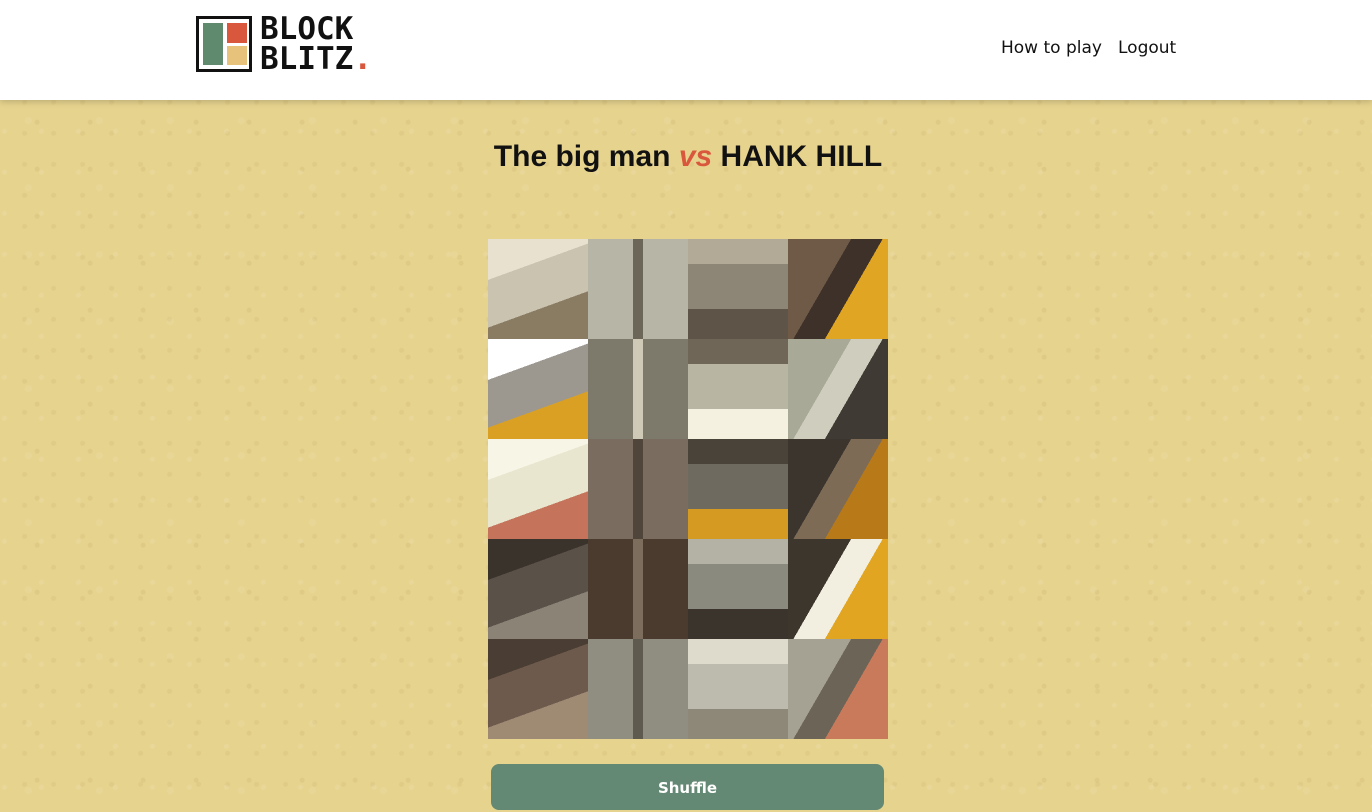  What do you see at coordinates (224, 44) in the screenshot?
I see `logo-mark-icon` at bounding box center [224, 44].